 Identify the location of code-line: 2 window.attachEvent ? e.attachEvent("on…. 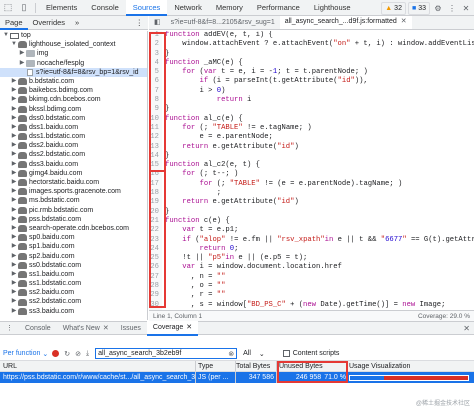
(311, 45).